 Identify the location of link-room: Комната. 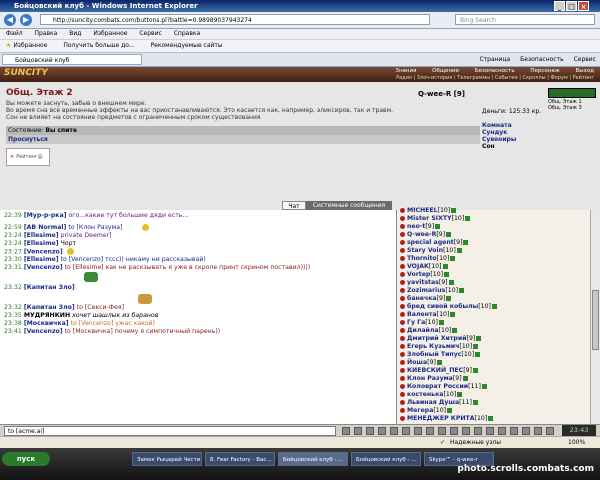
(497, 125).